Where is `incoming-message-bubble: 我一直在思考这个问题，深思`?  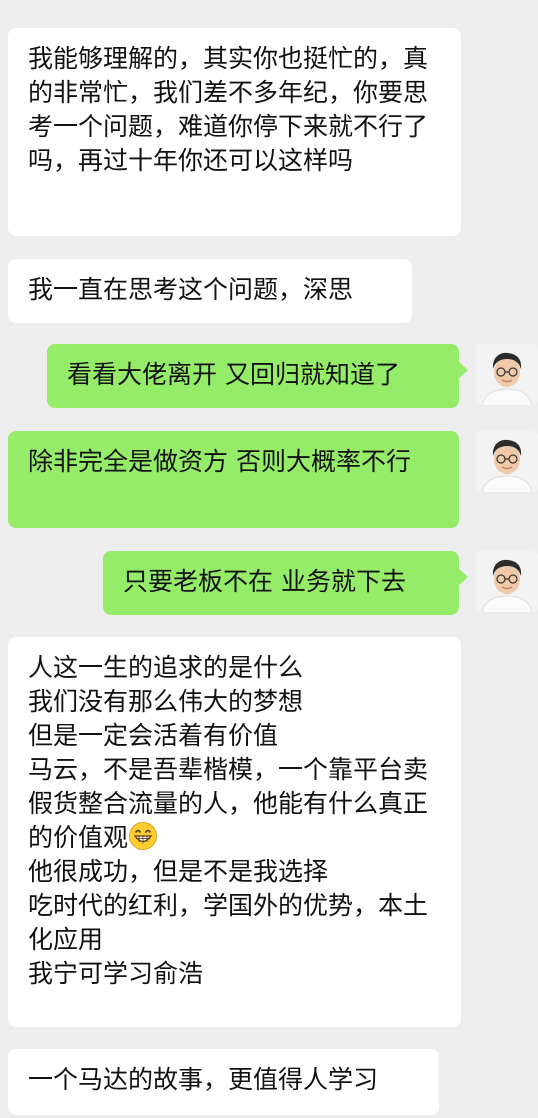 incoming-message-bubble: 我一直在思考这个问题，深思 is located at coordinates (210, 291).